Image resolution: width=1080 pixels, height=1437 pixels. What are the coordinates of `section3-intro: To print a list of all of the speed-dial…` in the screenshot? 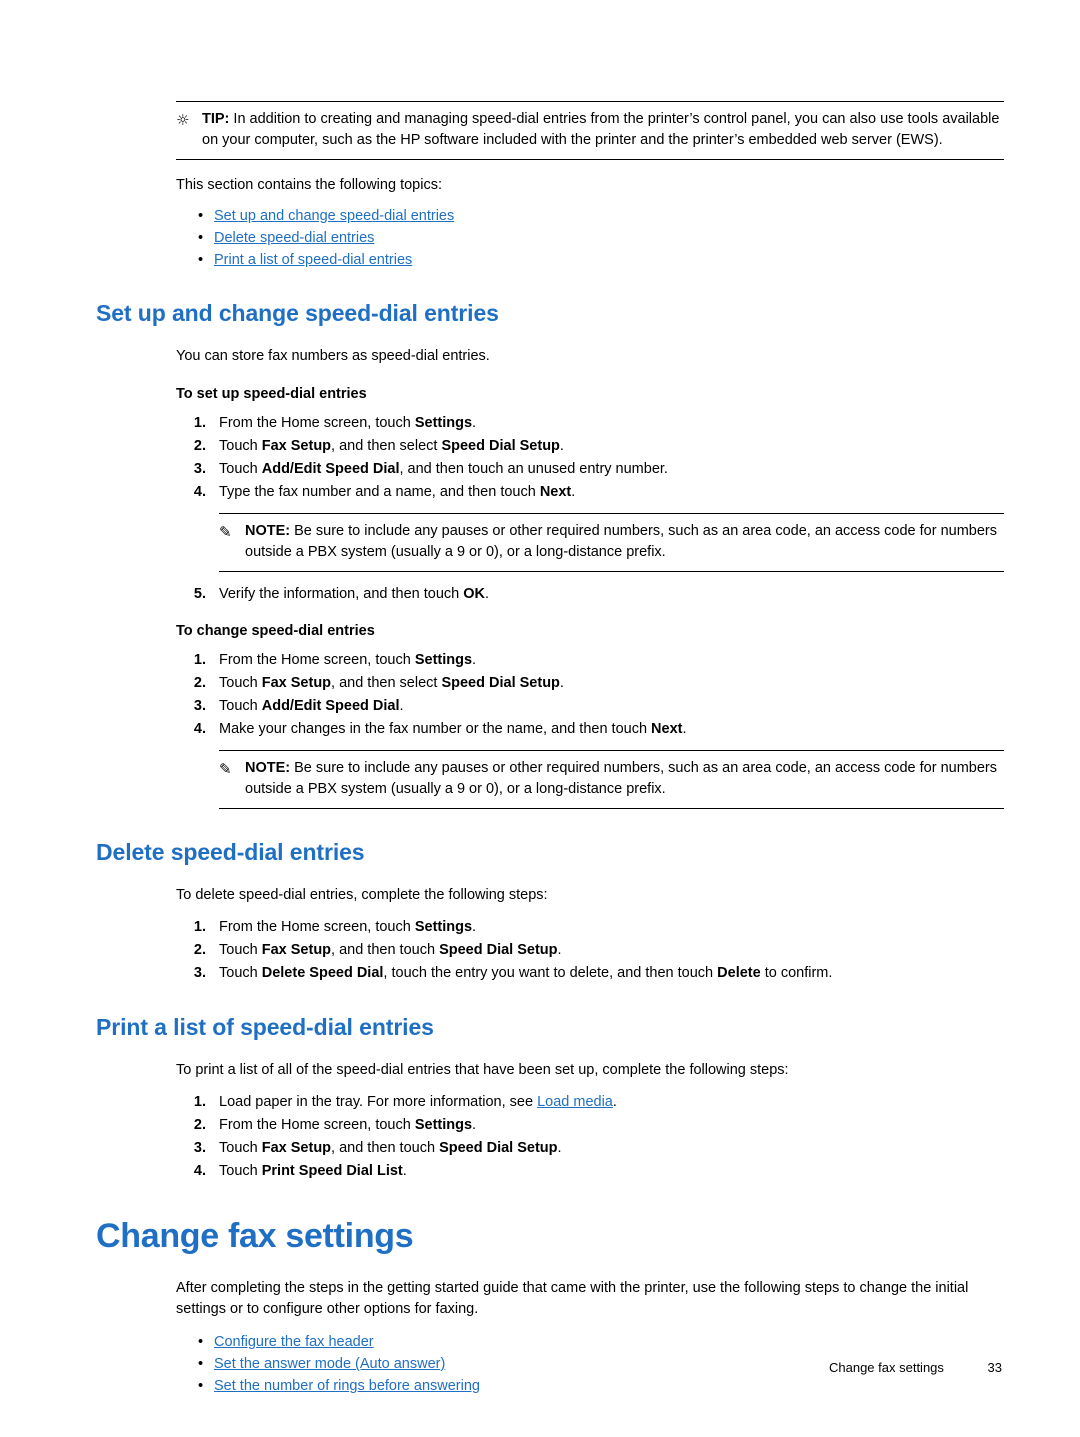 It's located at (482, 1070).